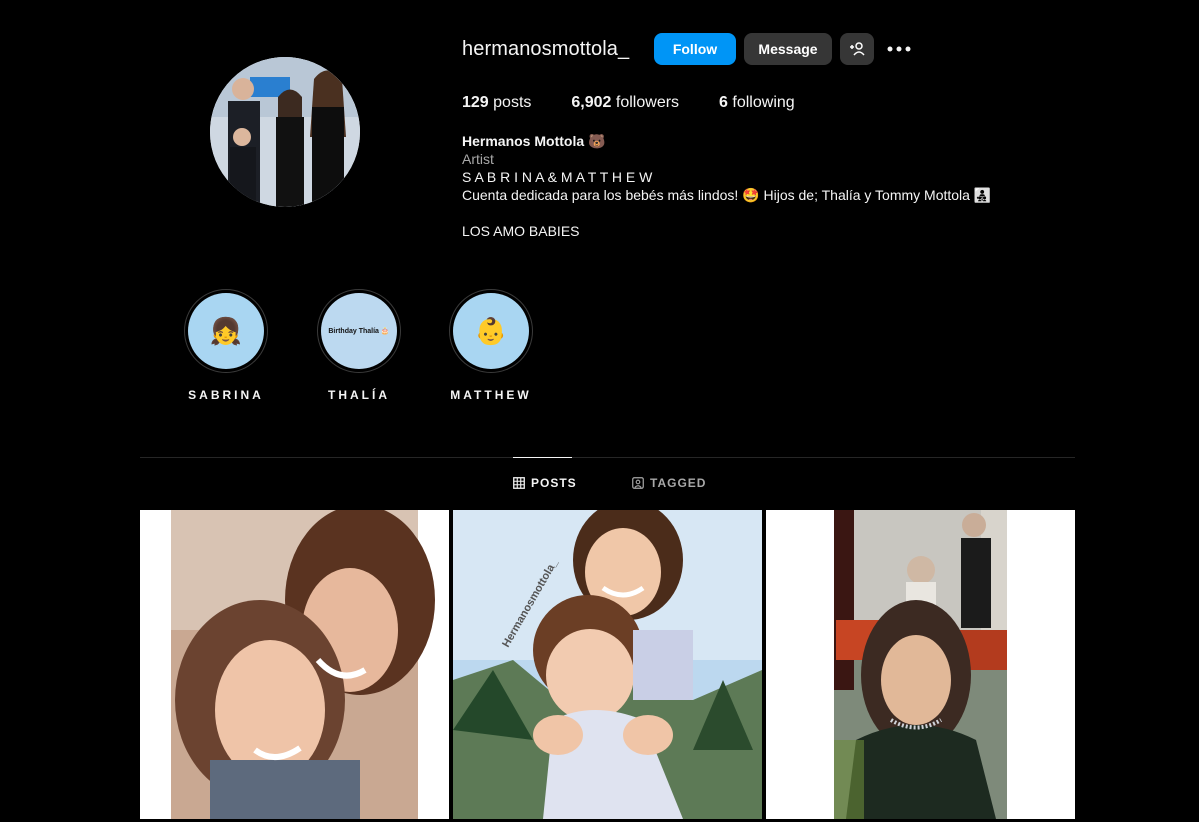 The width and height of the screenshot is (1199, 822). I want to click on followers-stat: 6,902 followers, so click(625, 103).